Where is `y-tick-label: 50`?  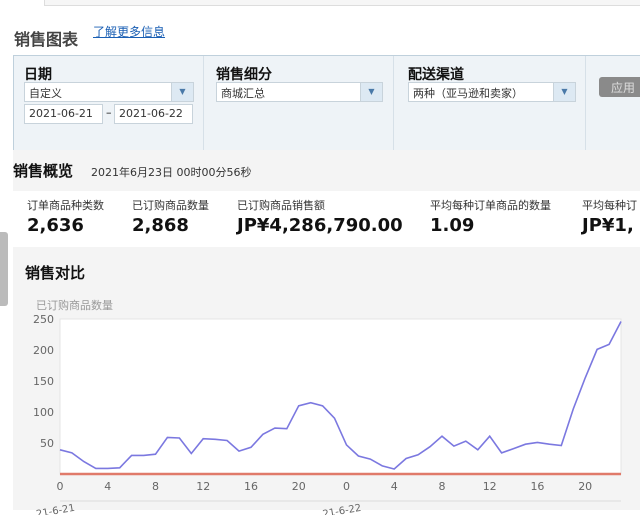
y-tick-label: 50 is located at coordinates (47, 443).